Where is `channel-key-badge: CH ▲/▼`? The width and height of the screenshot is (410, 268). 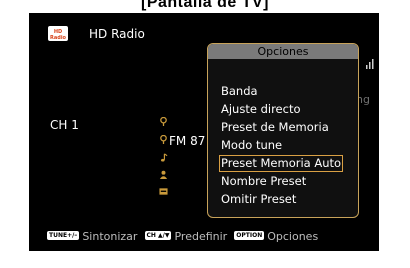 channel-key-badge: CH ▲/▼ is located at coordinates (158, 235).